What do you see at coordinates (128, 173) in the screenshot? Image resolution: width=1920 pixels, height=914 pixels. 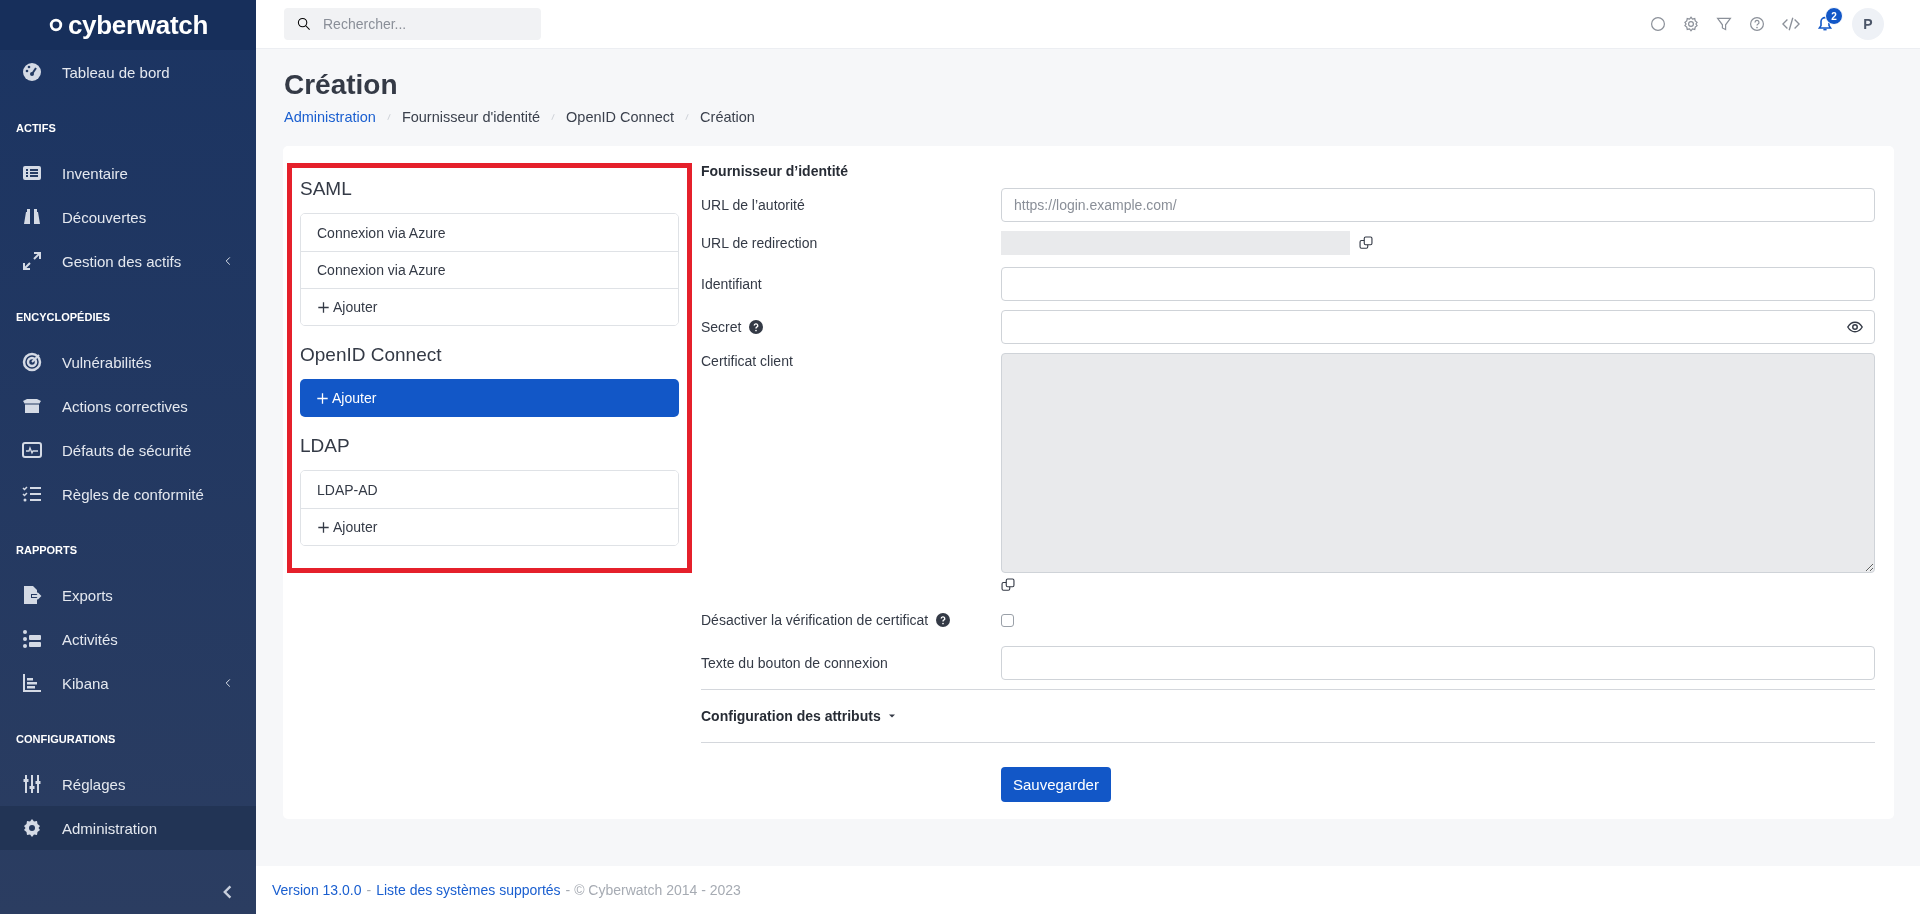 I see `sidebar-item: Inventaire` at bounding box center [128, 173].